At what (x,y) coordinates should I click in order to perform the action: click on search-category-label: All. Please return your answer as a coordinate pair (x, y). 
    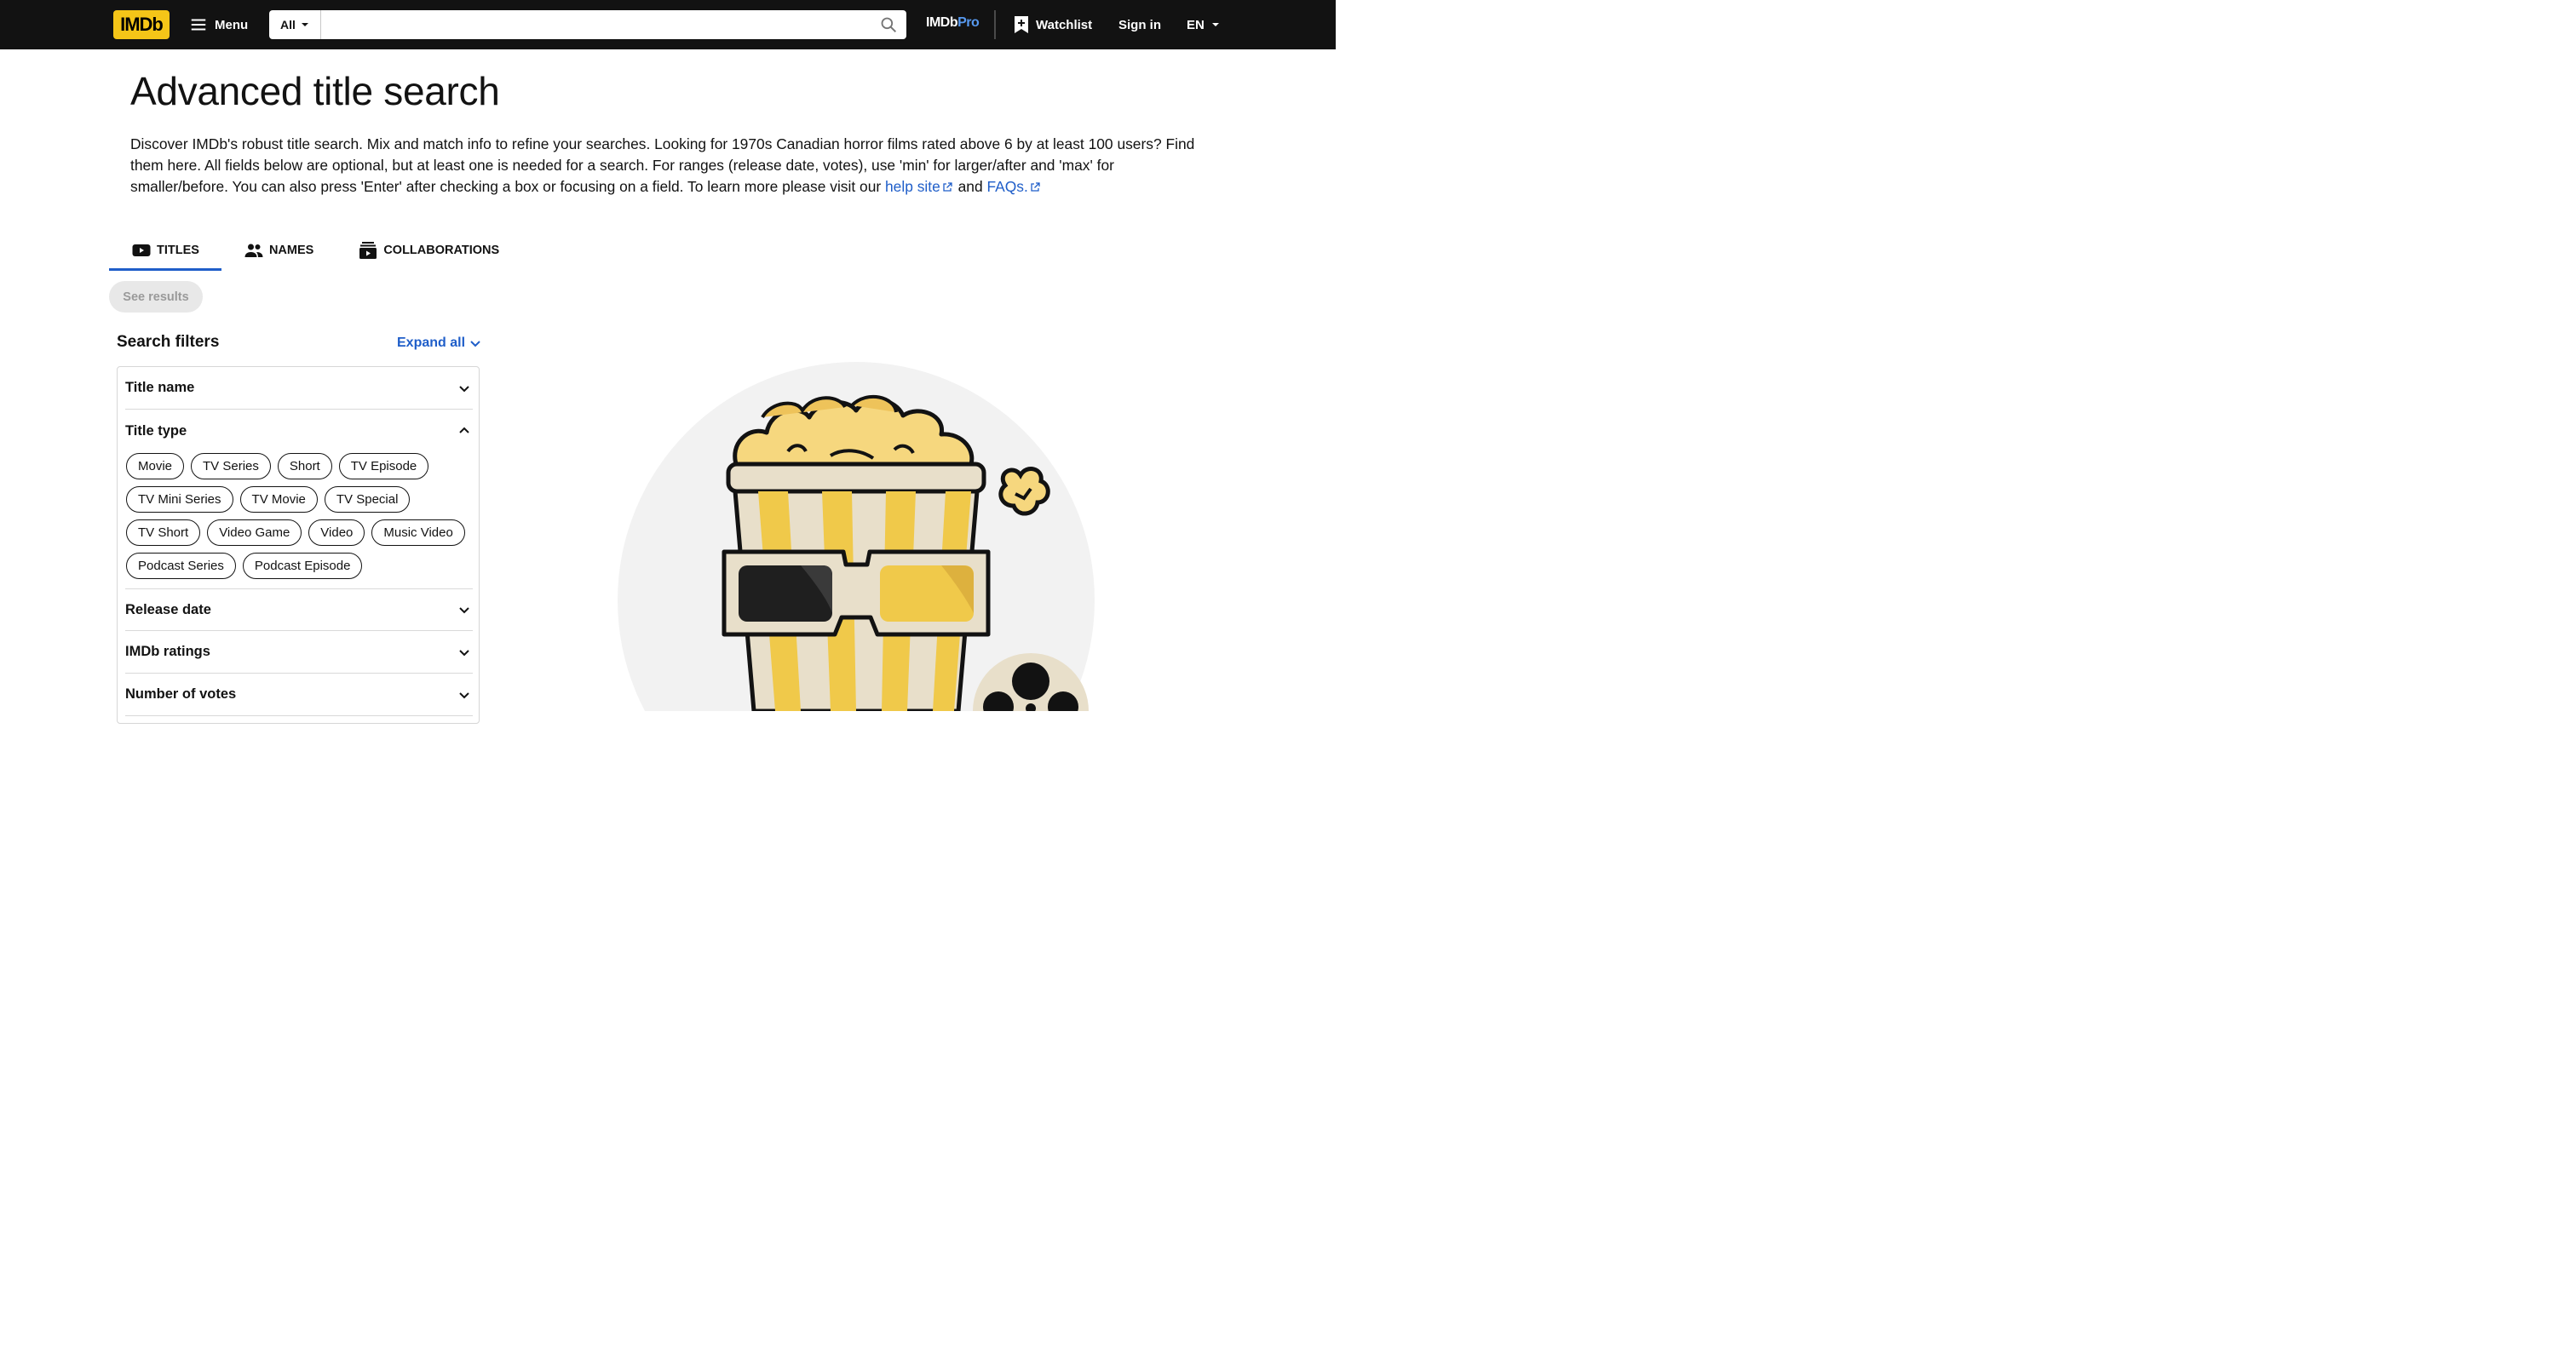
    Looking at the image, I should click on (288, 25).